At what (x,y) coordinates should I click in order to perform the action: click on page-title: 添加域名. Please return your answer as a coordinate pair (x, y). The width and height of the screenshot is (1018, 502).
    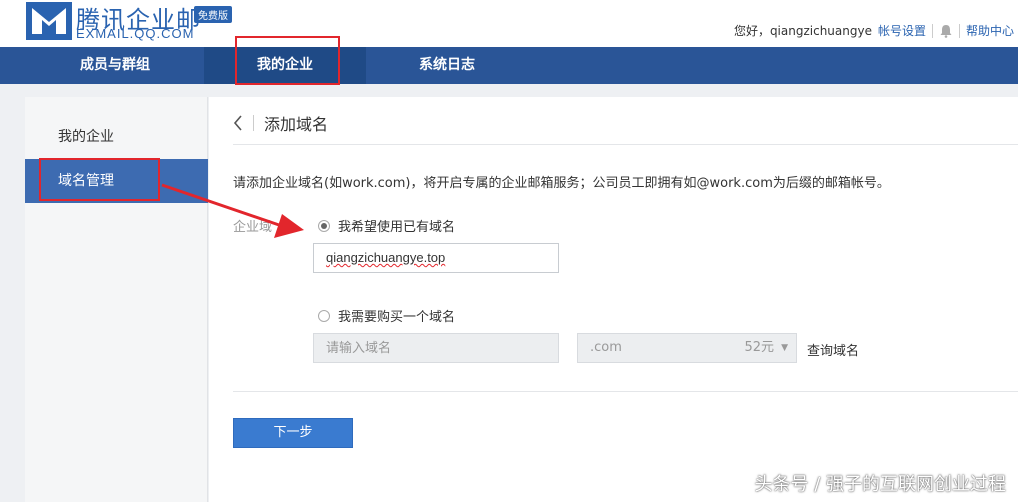
    Looking at the image, I should click on (280, 123).